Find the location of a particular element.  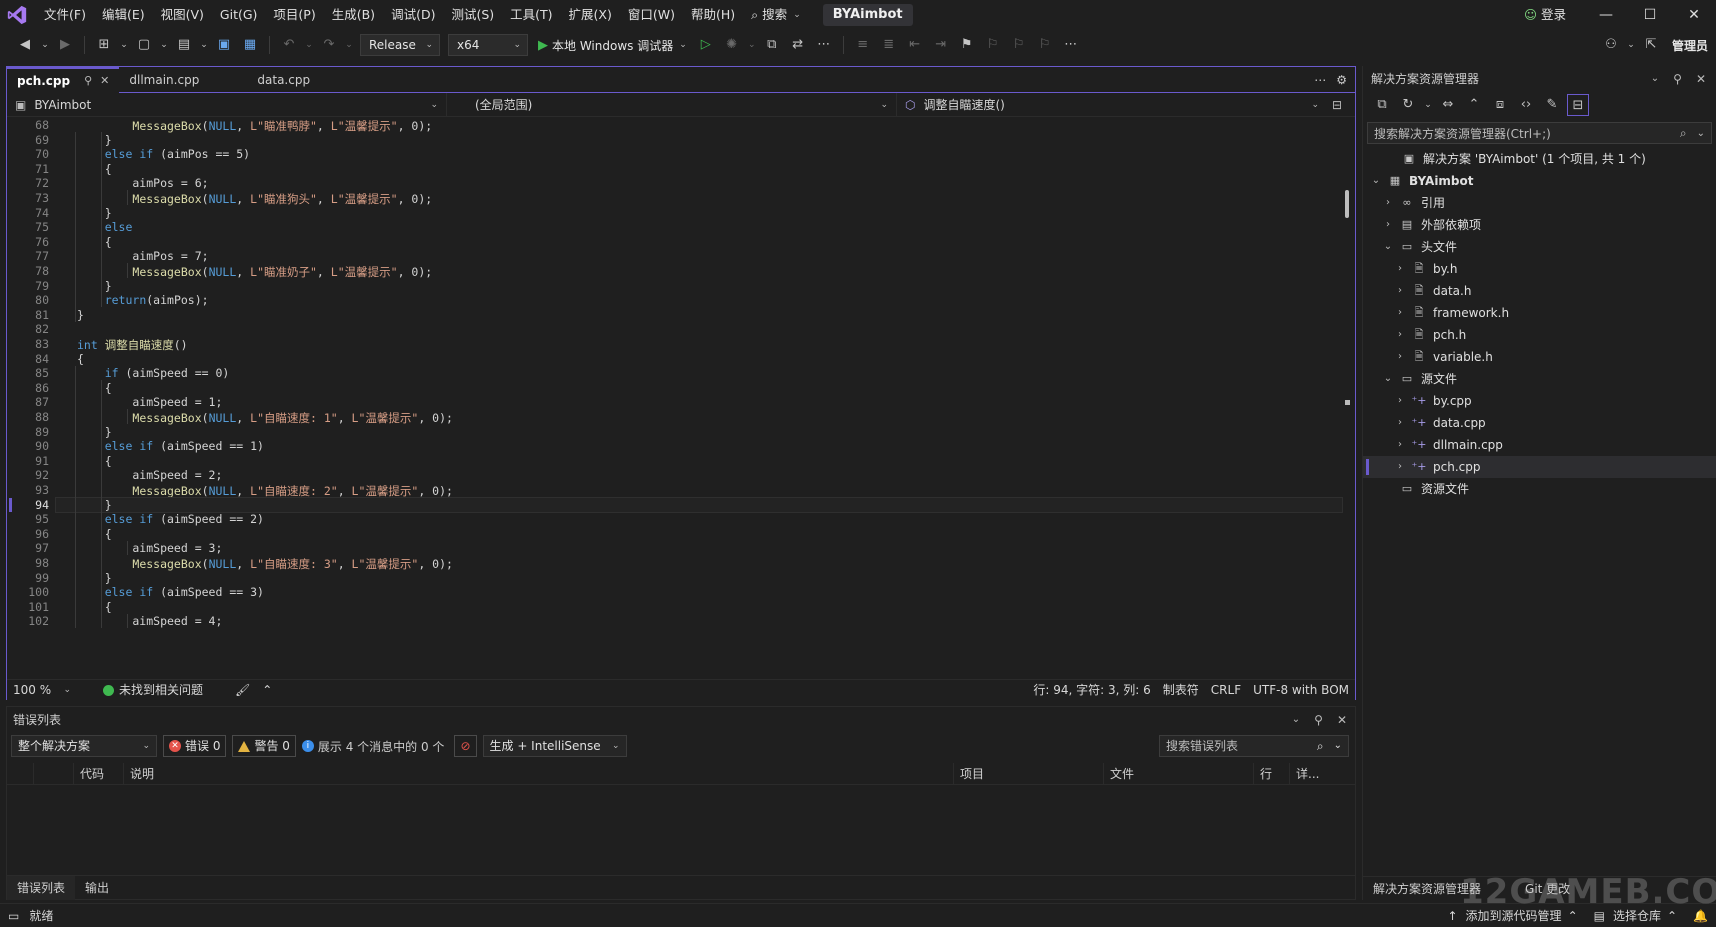

tree-item: › ∞ 引用 is located at coordinates (1539, 203).